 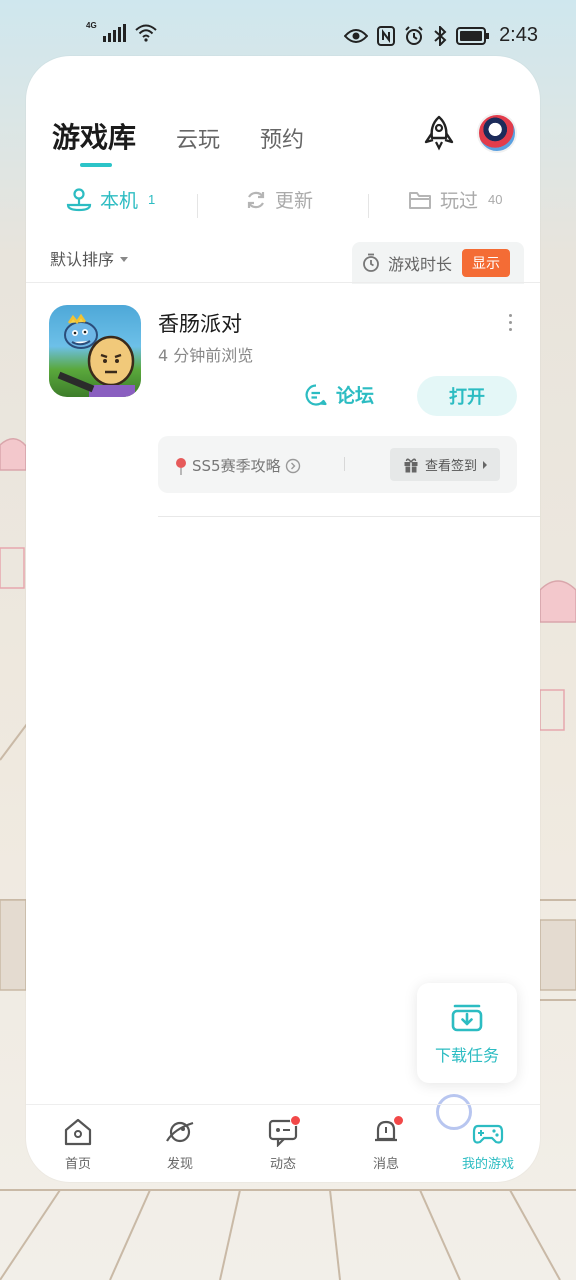 I want to click on nav-my-games-label: 我的游戏, so click(x=487, y=1164).